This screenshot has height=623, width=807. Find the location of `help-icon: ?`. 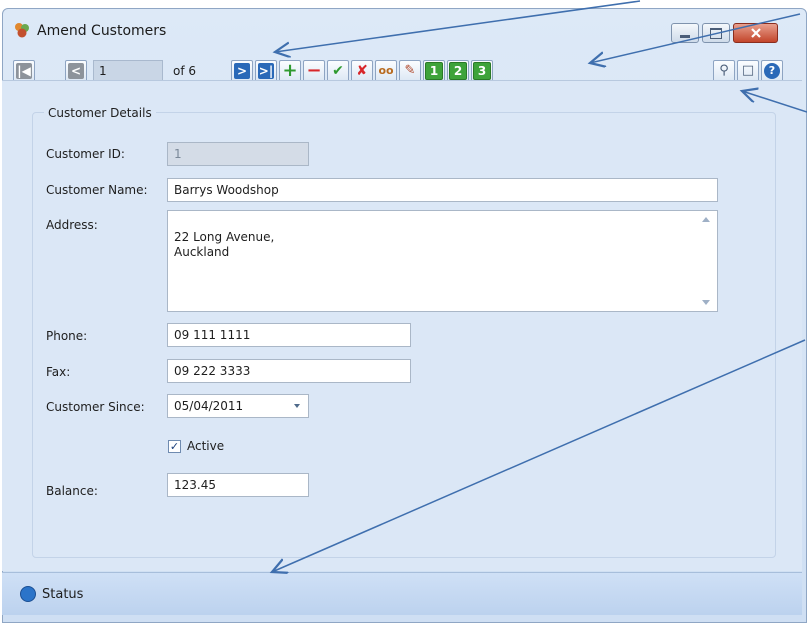

help-icon: ? is located at coordinates (772, 71).